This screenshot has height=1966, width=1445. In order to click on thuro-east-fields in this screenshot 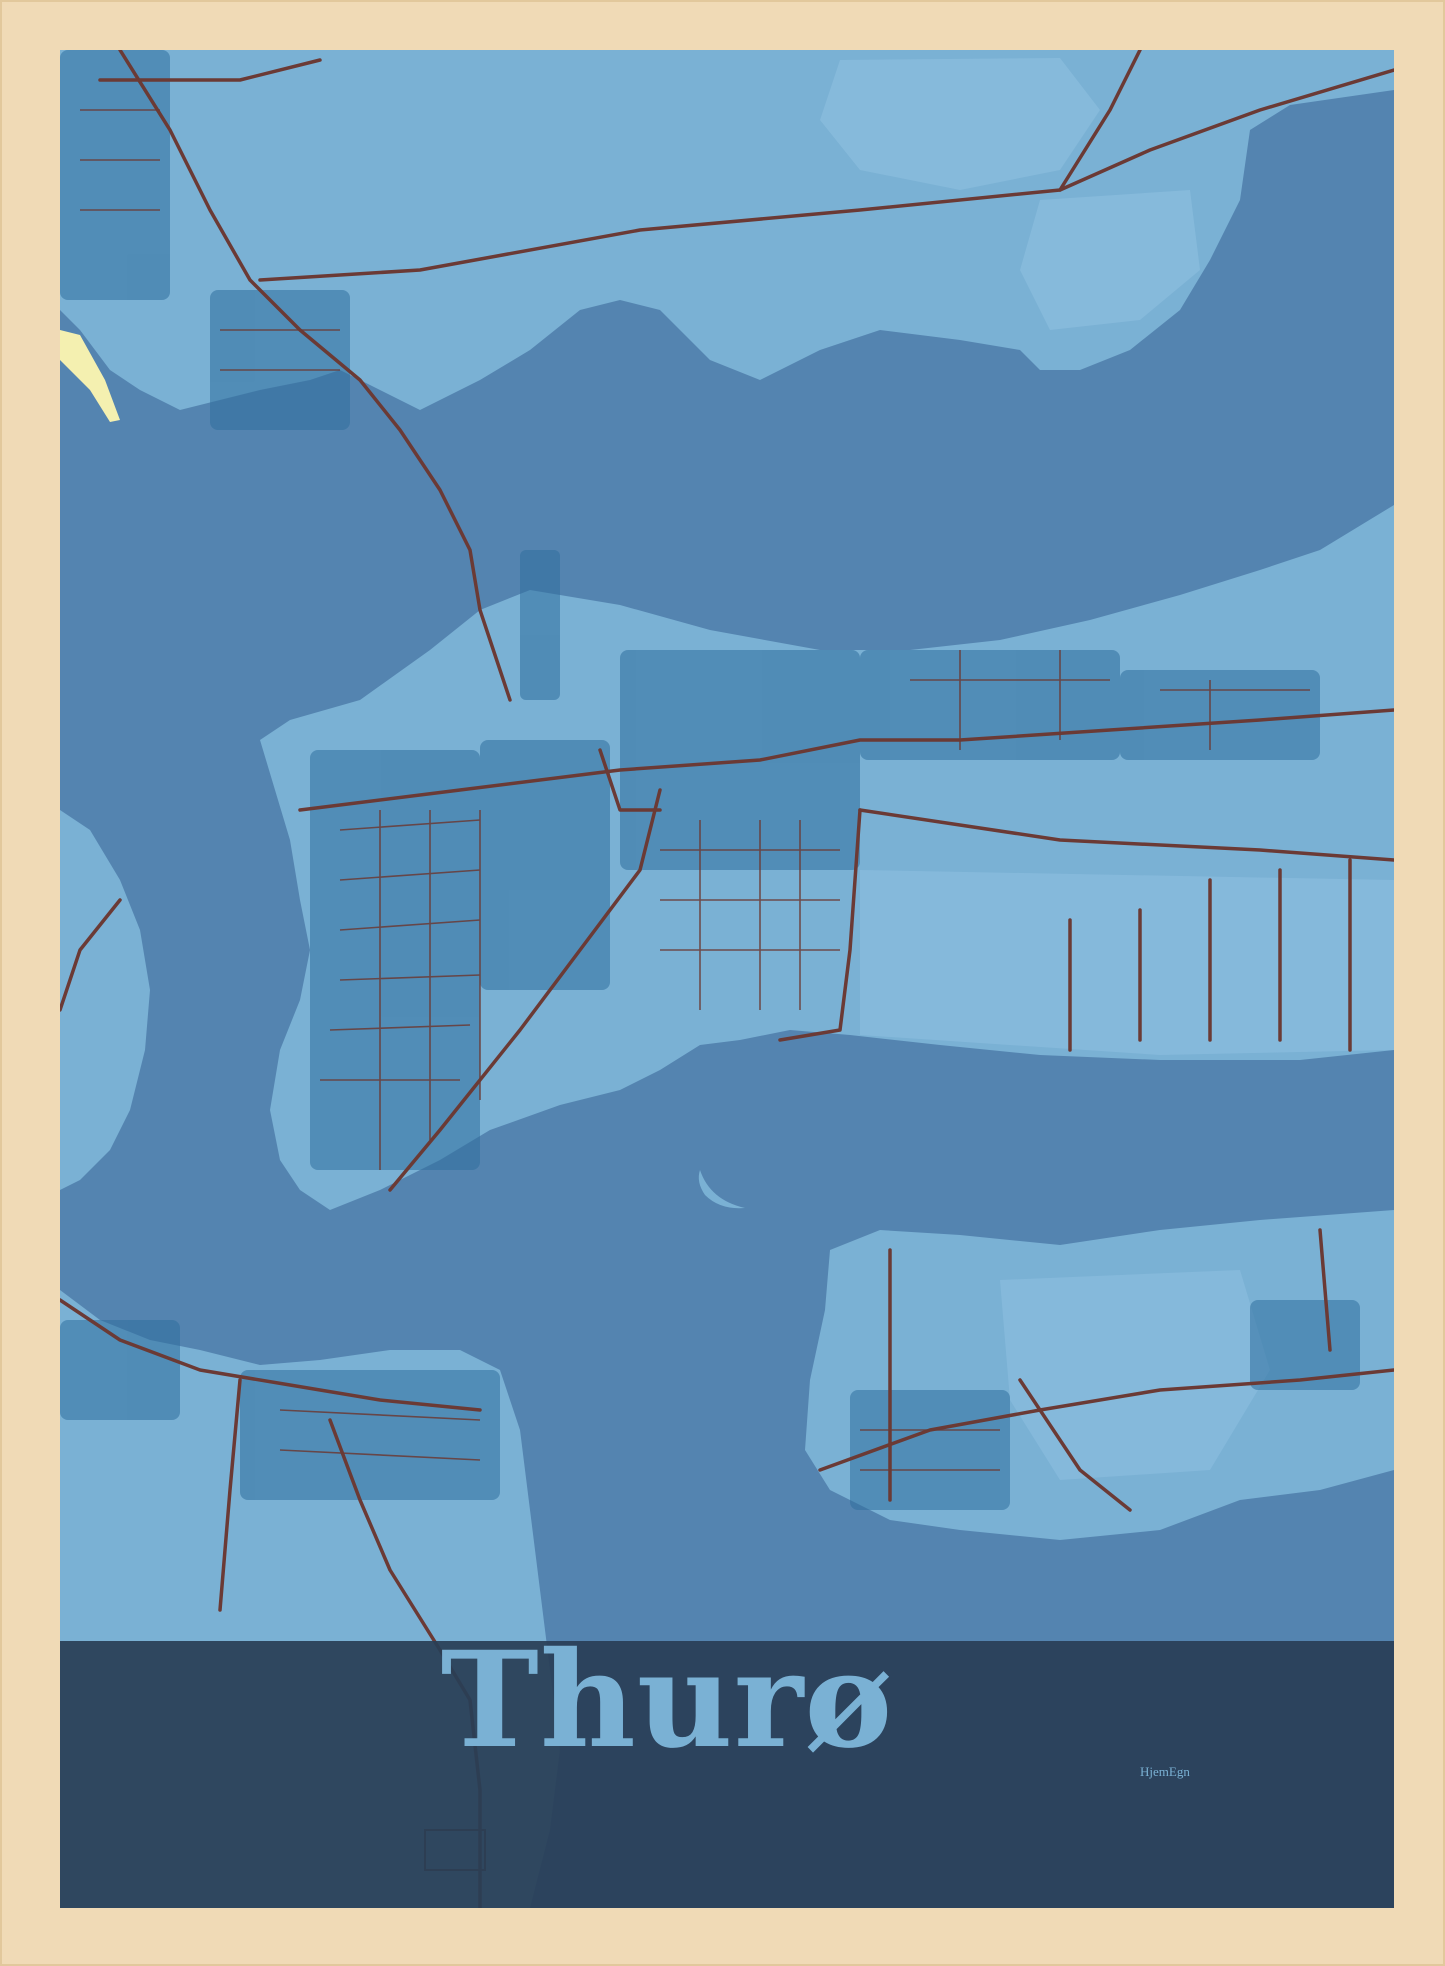, I will do `click(1127, 962)`.